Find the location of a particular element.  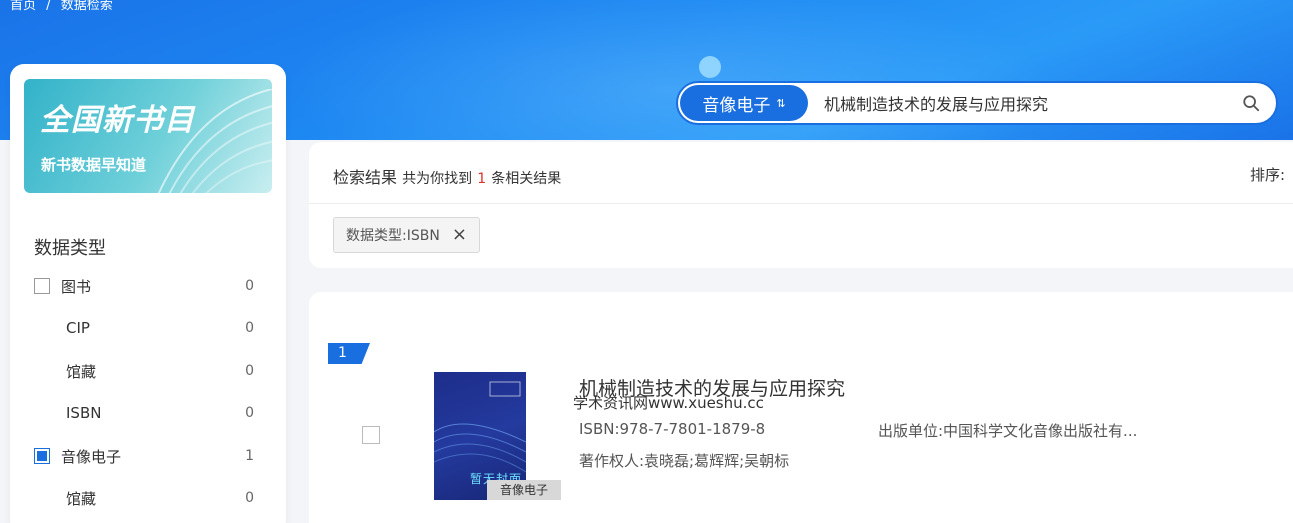

decorative-dot is located at coordinates (710, 67).